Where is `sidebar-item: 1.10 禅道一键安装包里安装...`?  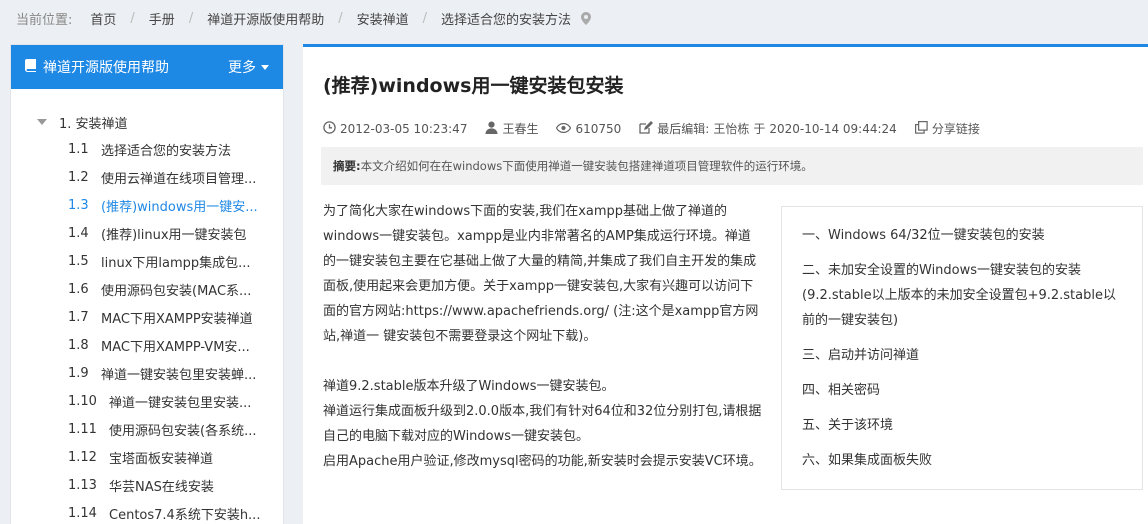 sidebar-item: 1.10 禅道一键安装包里安装... is located at coordinates (147, 401).